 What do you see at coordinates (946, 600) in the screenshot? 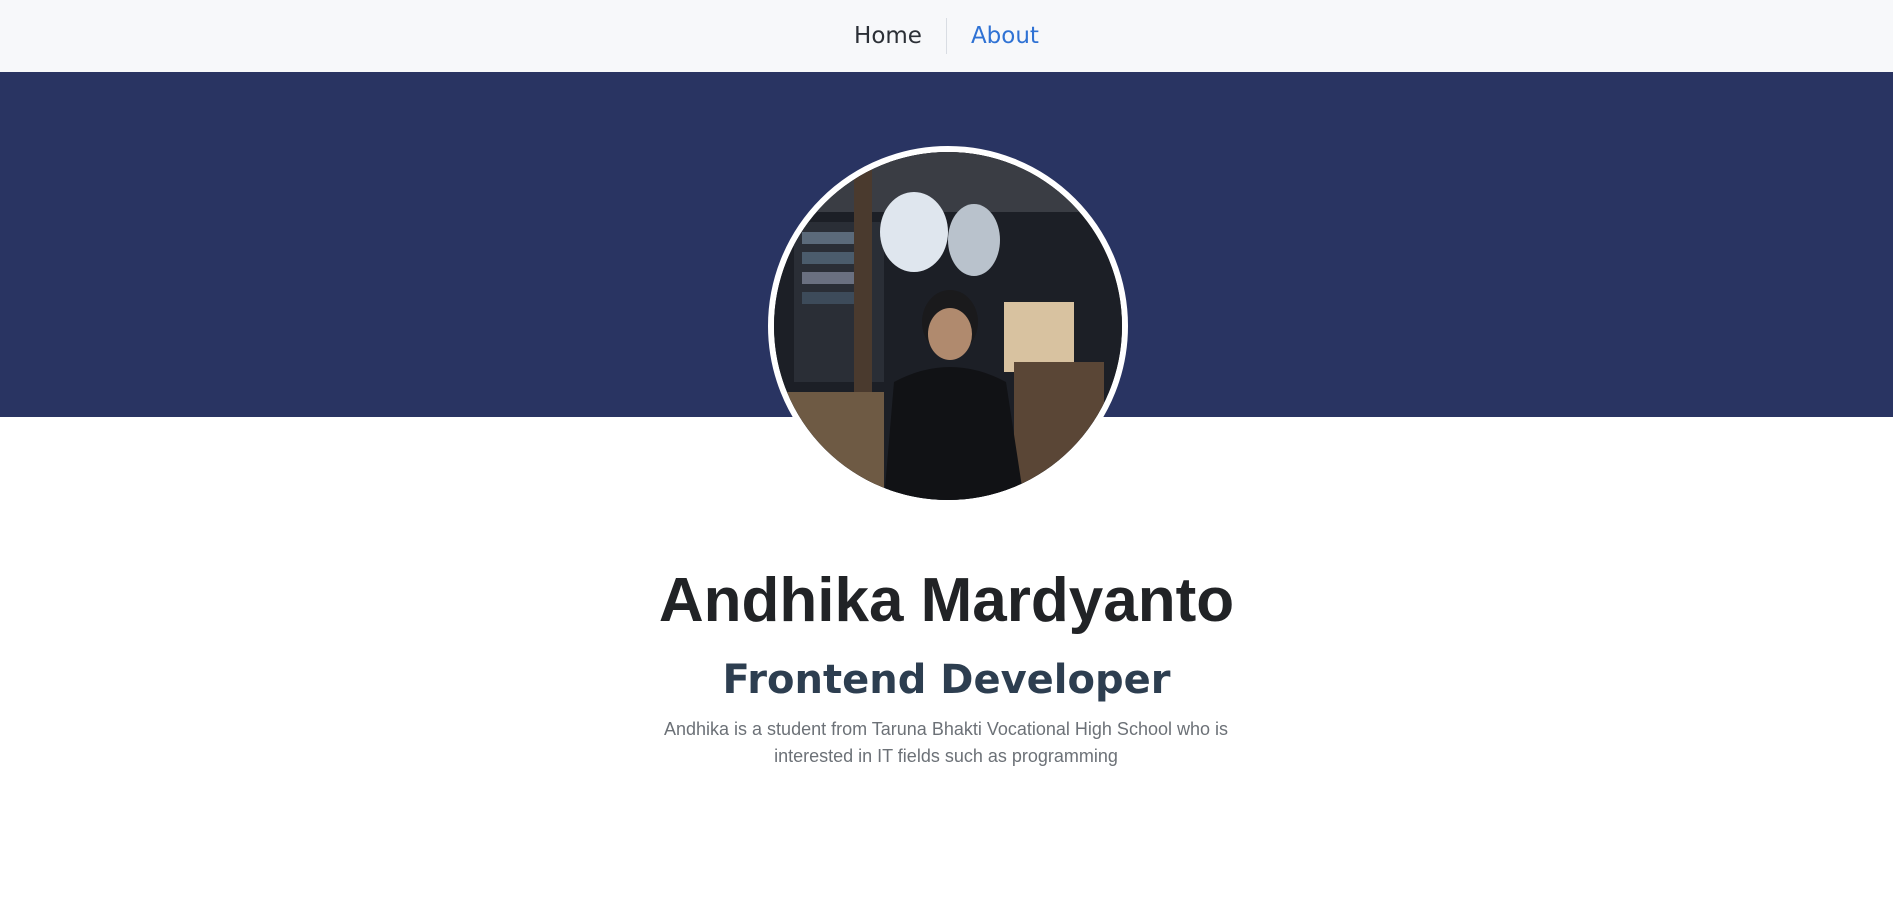
I see `profile-name: Andhika Mardyanto` at bounding box center [946, 600].